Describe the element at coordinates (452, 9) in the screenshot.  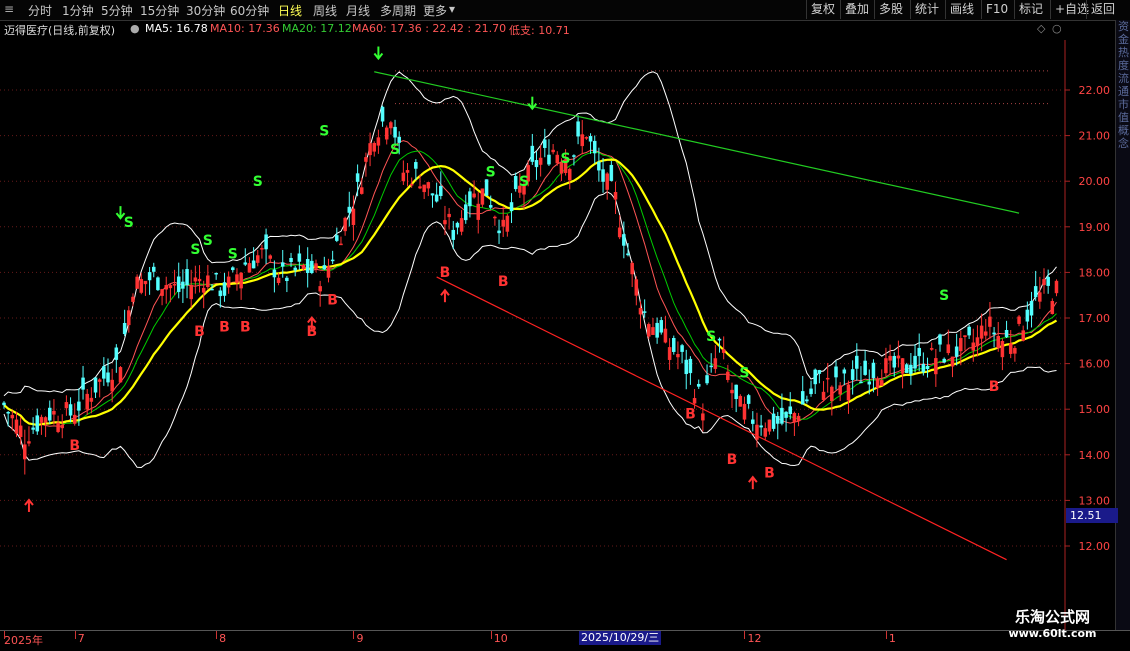
I see `more-dropdown-icon: ▾` at that location.